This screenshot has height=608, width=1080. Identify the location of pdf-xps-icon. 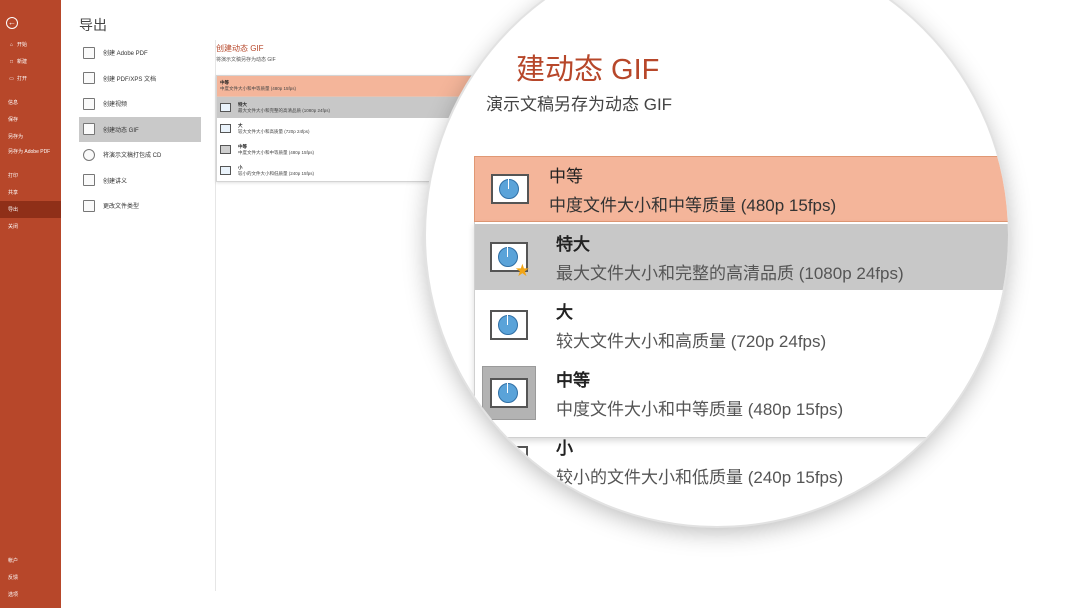
(89, 78).